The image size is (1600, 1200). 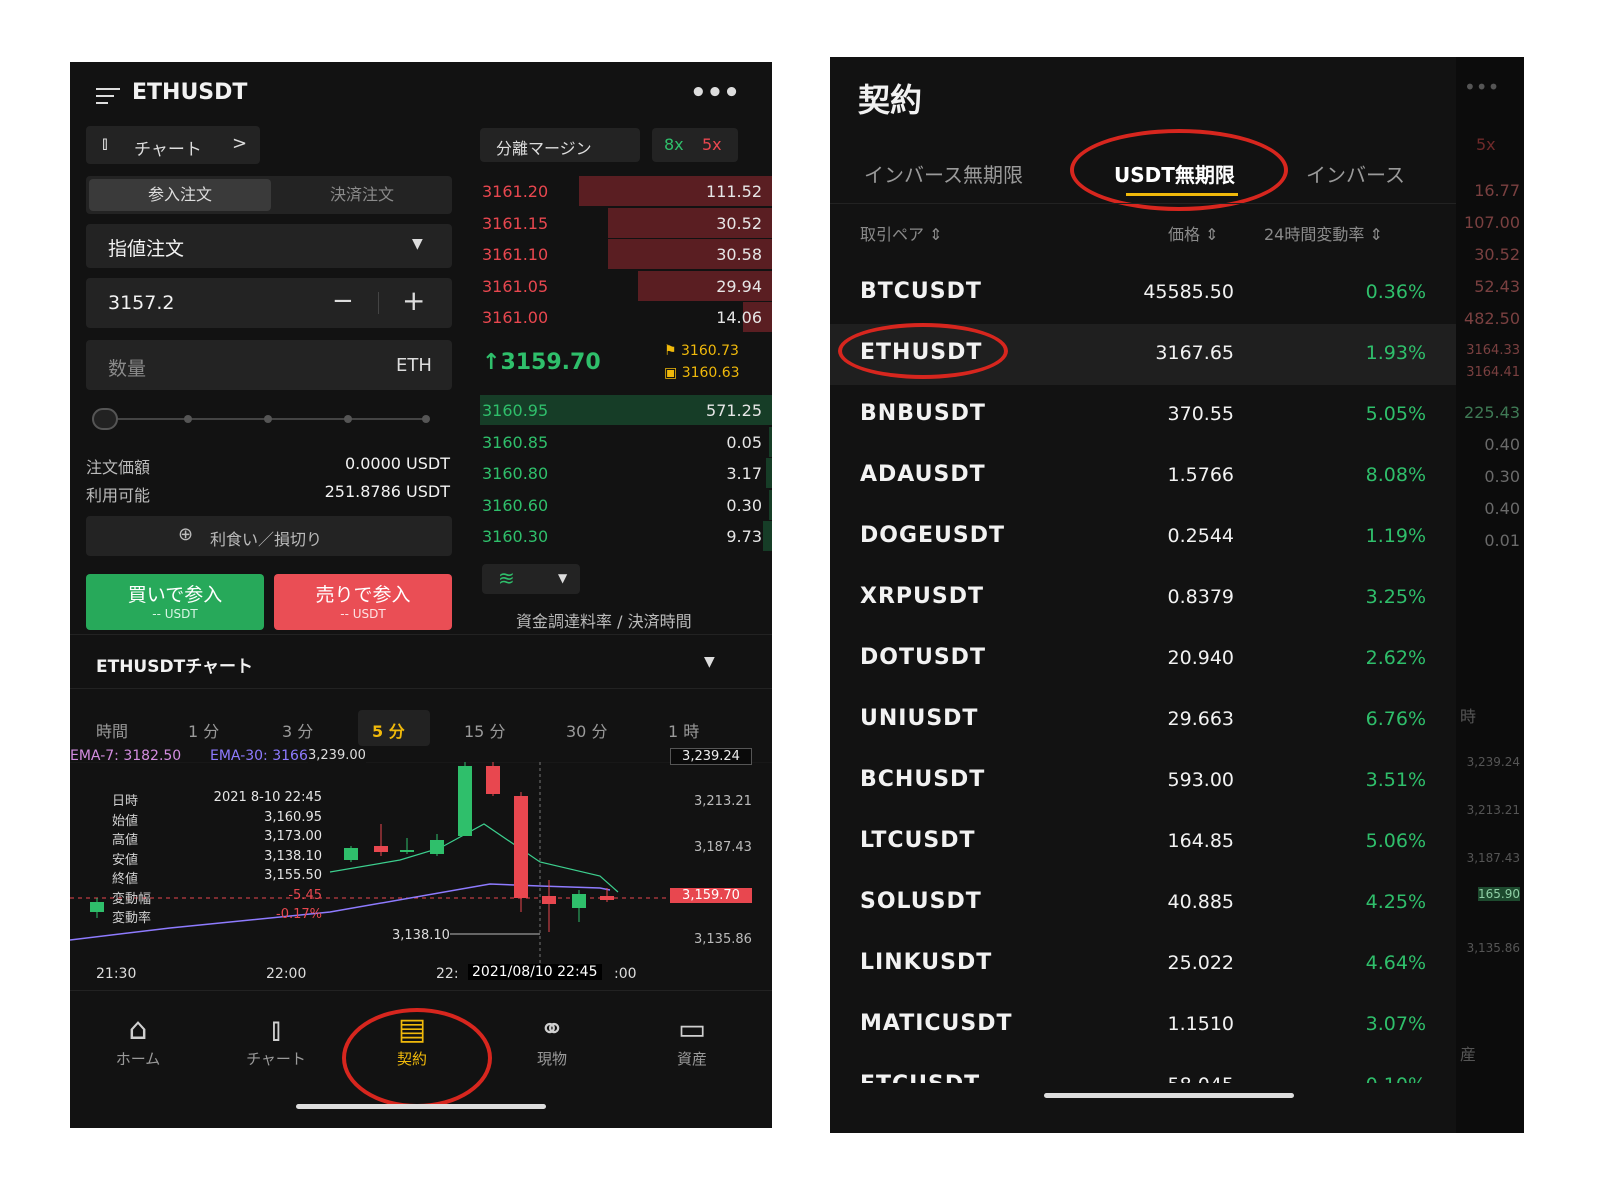 What do you see at coordinates (1179, 170) in the screenshot?
I see `annotation-circle-usdt-tab` at bounding box center [1179, 170].